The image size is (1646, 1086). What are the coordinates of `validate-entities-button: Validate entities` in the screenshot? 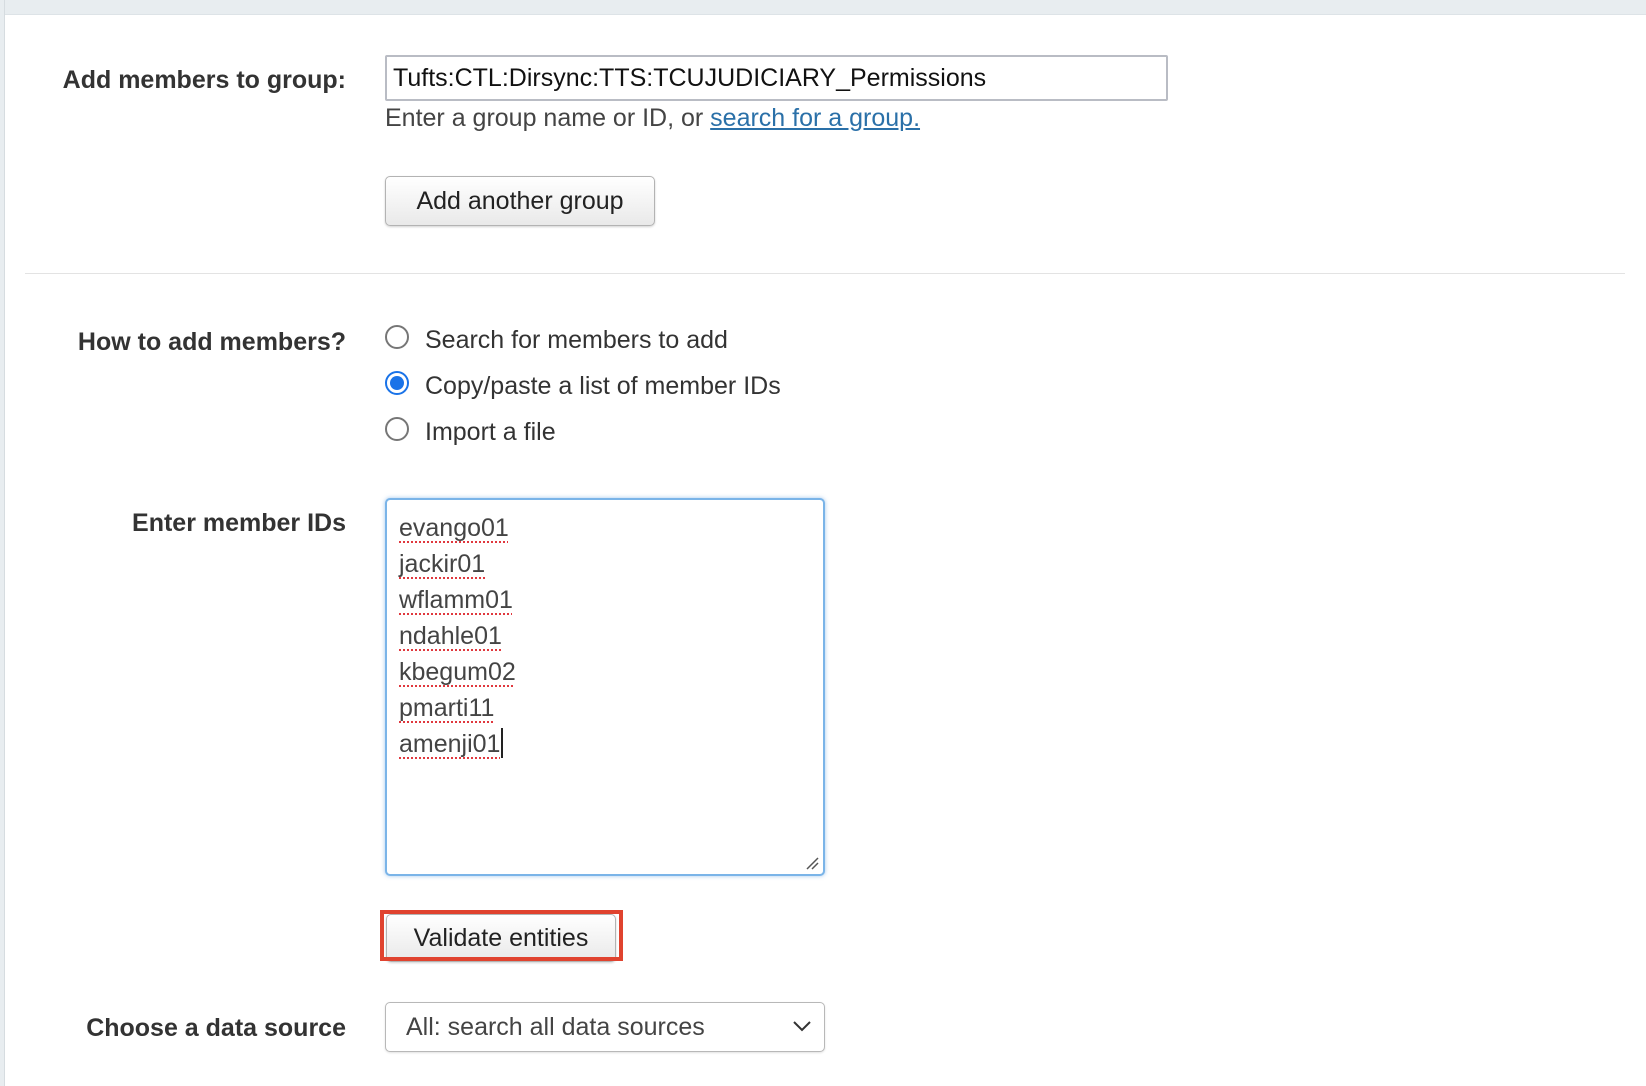 It's located at (501, 938).